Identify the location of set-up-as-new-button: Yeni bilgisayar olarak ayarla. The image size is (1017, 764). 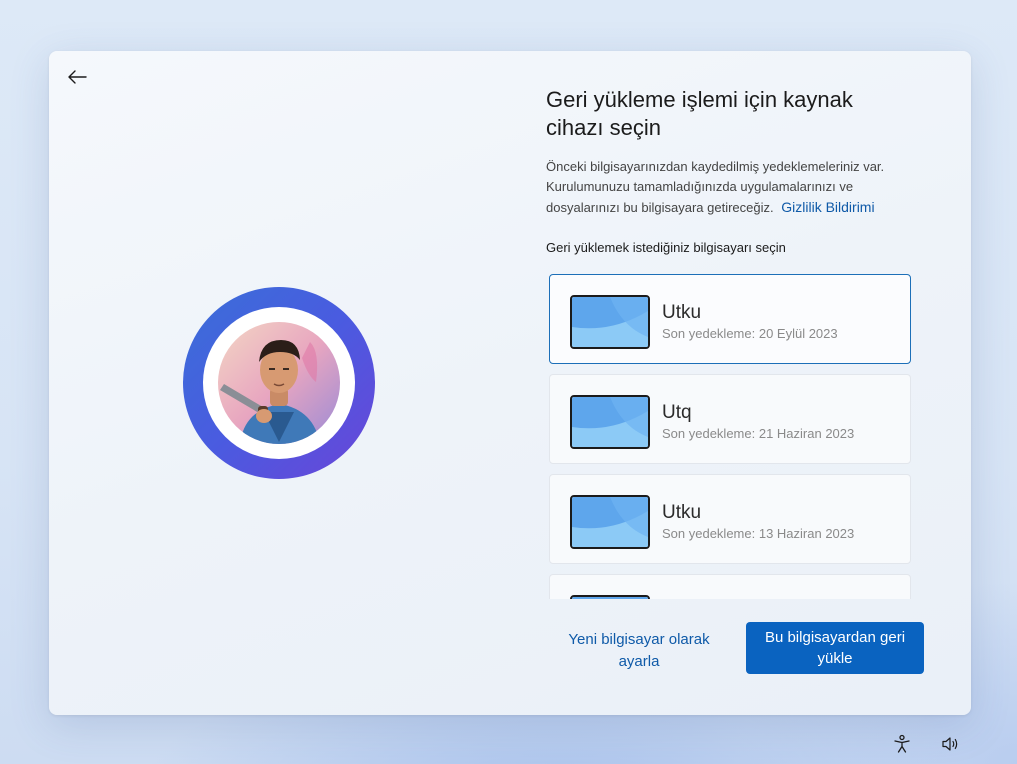
(639, 651).